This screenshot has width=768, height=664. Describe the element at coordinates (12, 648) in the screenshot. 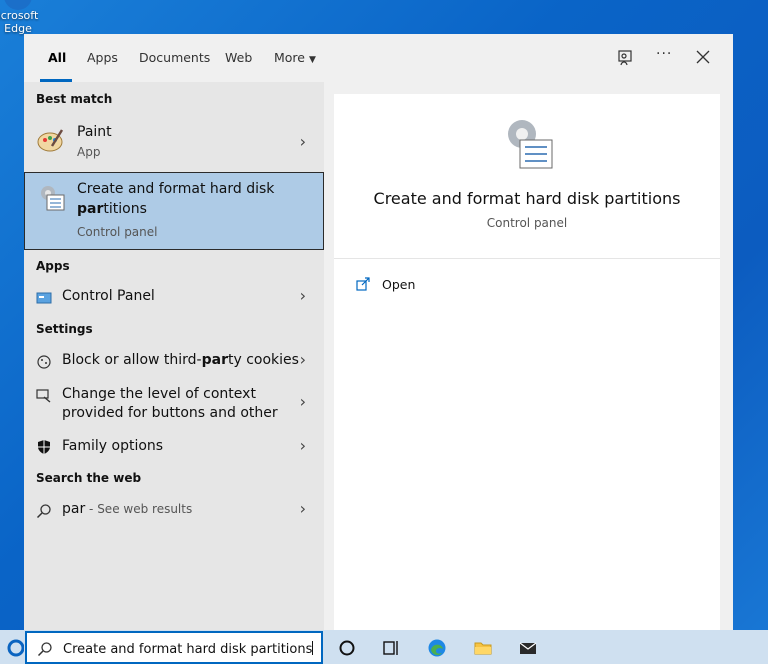

I see `start-button-icon` at that location.